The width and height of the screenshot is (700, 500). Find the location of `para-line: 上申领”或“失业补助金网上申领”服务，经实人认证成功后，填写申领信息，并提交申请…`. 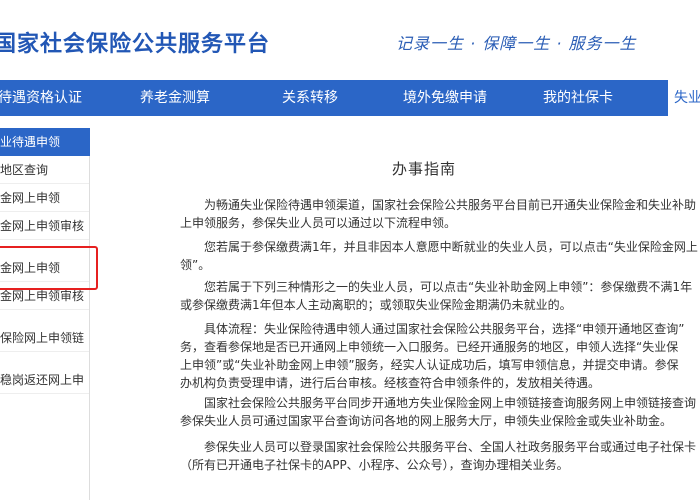

para-line: 上申领”或“失业补助金网上申领”服务，经实人认证成功后，填写申领信息，并提交申请… is located at coordinates (429, 365).